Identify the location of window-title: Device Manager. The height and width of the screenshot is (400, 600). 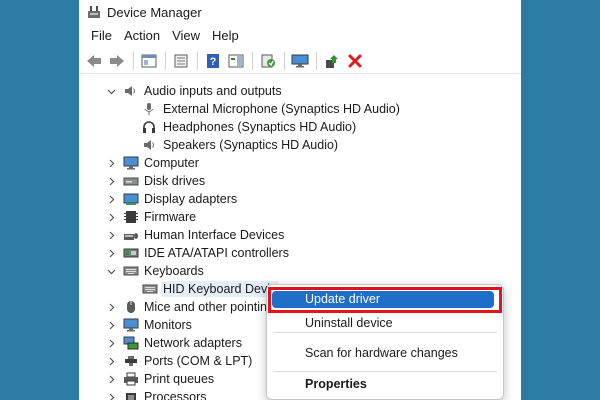
(154, 12).